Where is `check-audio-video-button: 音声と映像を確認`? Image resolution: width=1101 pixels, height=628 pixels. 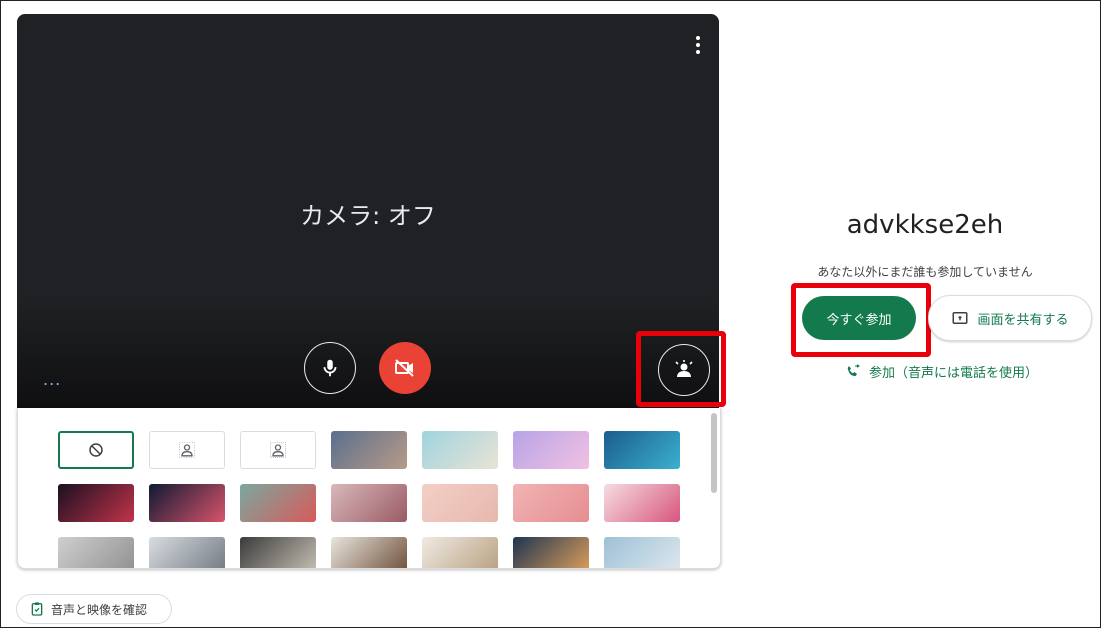 check-audio-video-button: 音声と映像を確認 is located at coordinates (94, 609).